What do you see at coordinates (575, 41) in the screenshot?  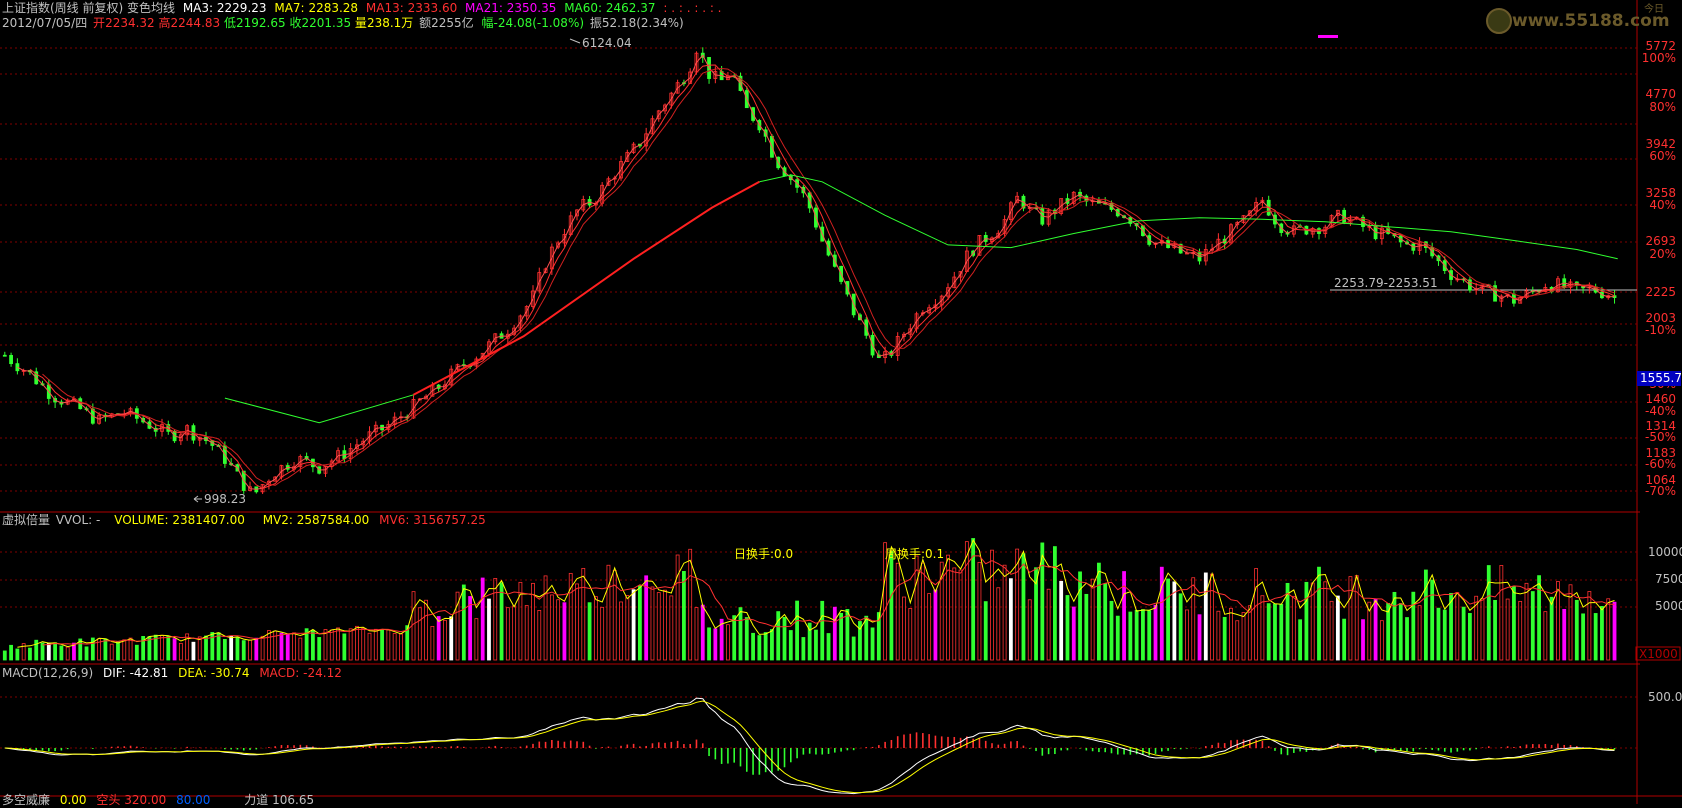 I see `high-arrow-icon` at bounding box center [575, 41].